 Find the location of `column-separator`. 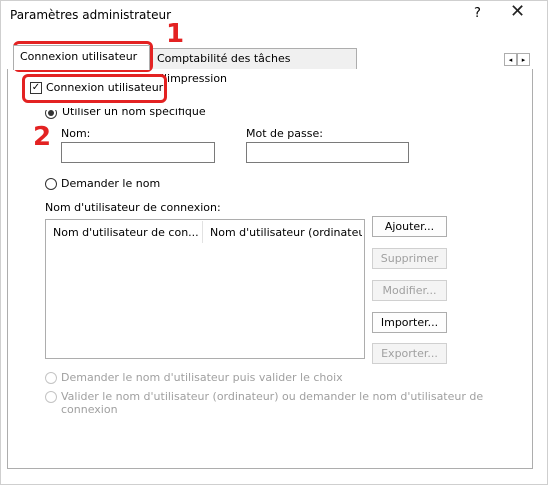

column-separator is located at coordinates (202, 232).